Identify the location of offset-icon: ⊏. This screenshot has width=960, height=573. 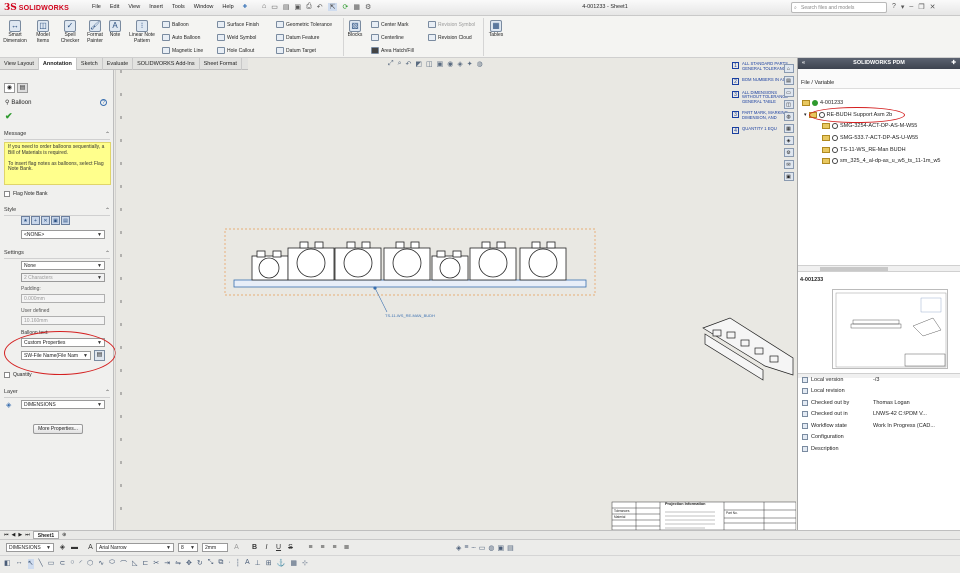
(146, 564).